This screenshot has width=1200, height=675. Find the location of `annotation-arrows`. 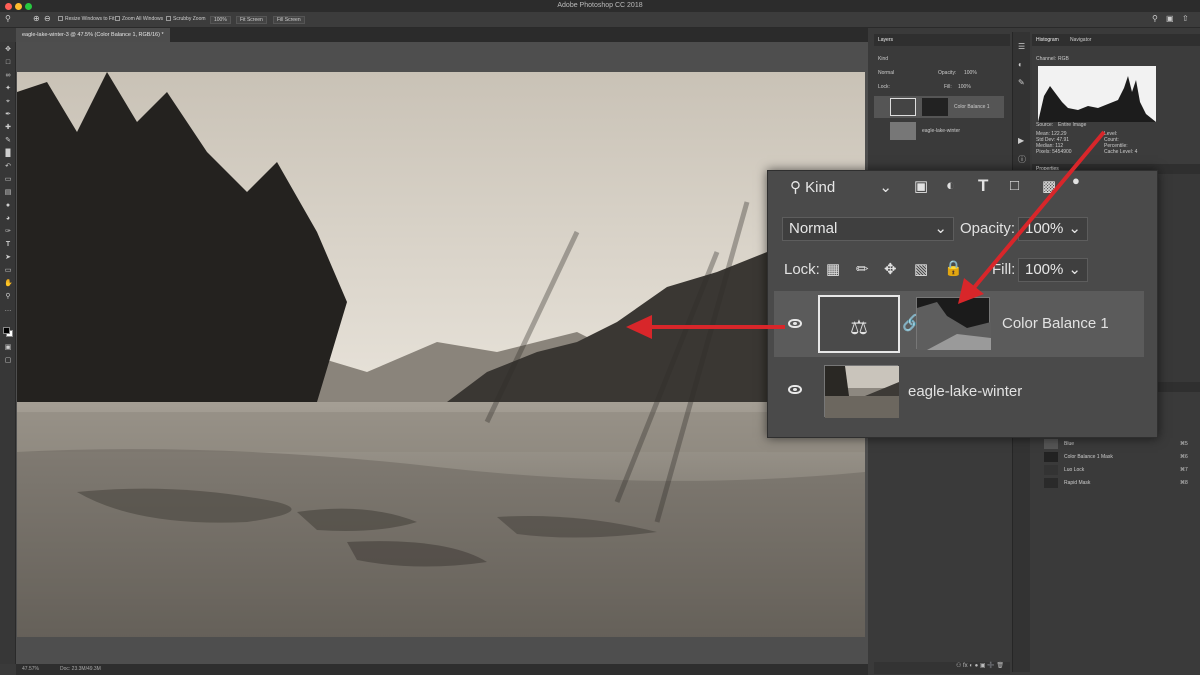

annotation-arrows is located at coordinates (866, 234).